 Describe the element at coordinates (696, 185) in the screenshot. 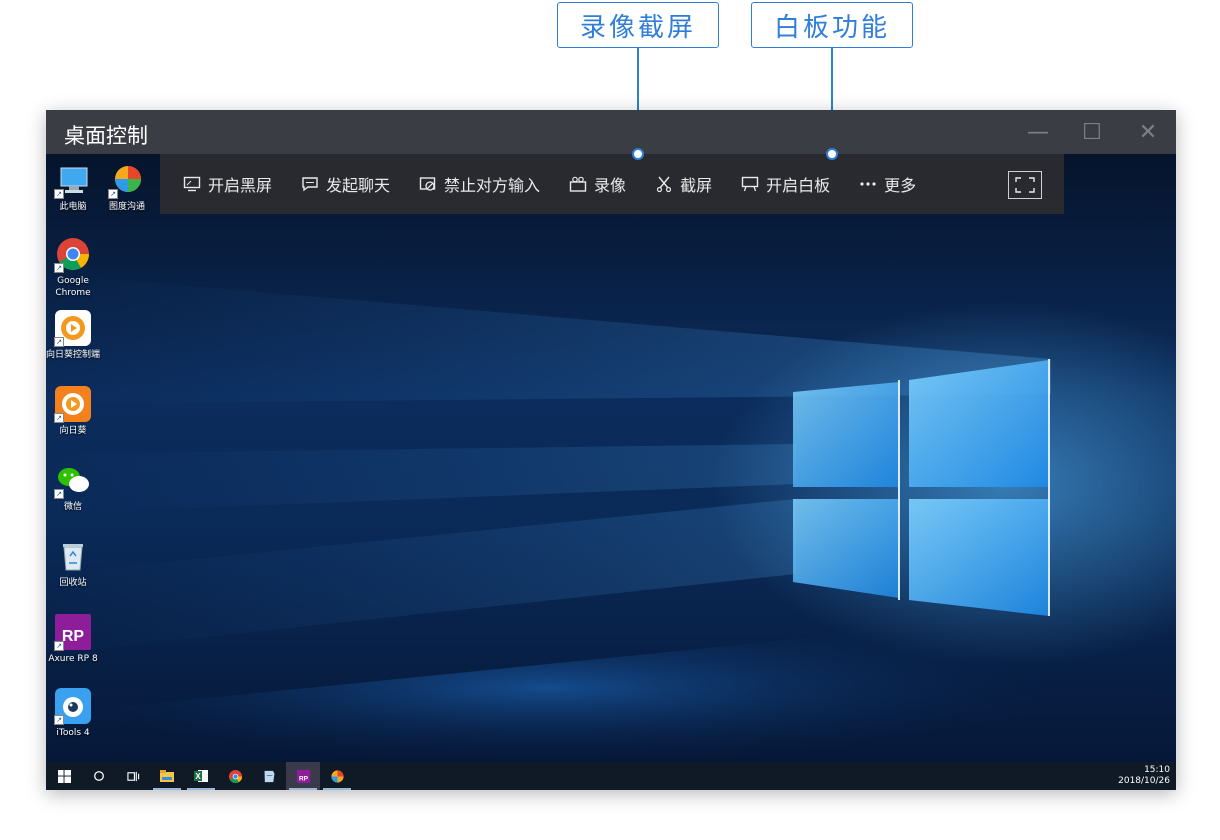

I see `toolbar-item-label: 截屏` at that location.